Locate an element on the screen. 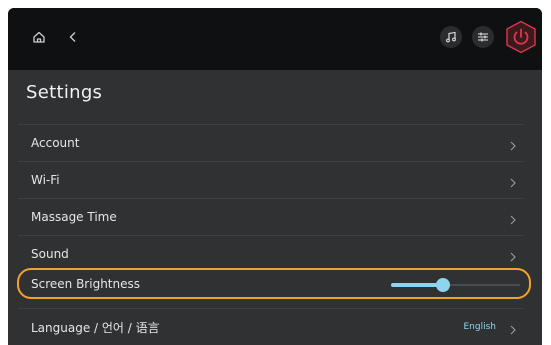 The image size is (551, 345). slider-fill is located at coordinates (417, 285).